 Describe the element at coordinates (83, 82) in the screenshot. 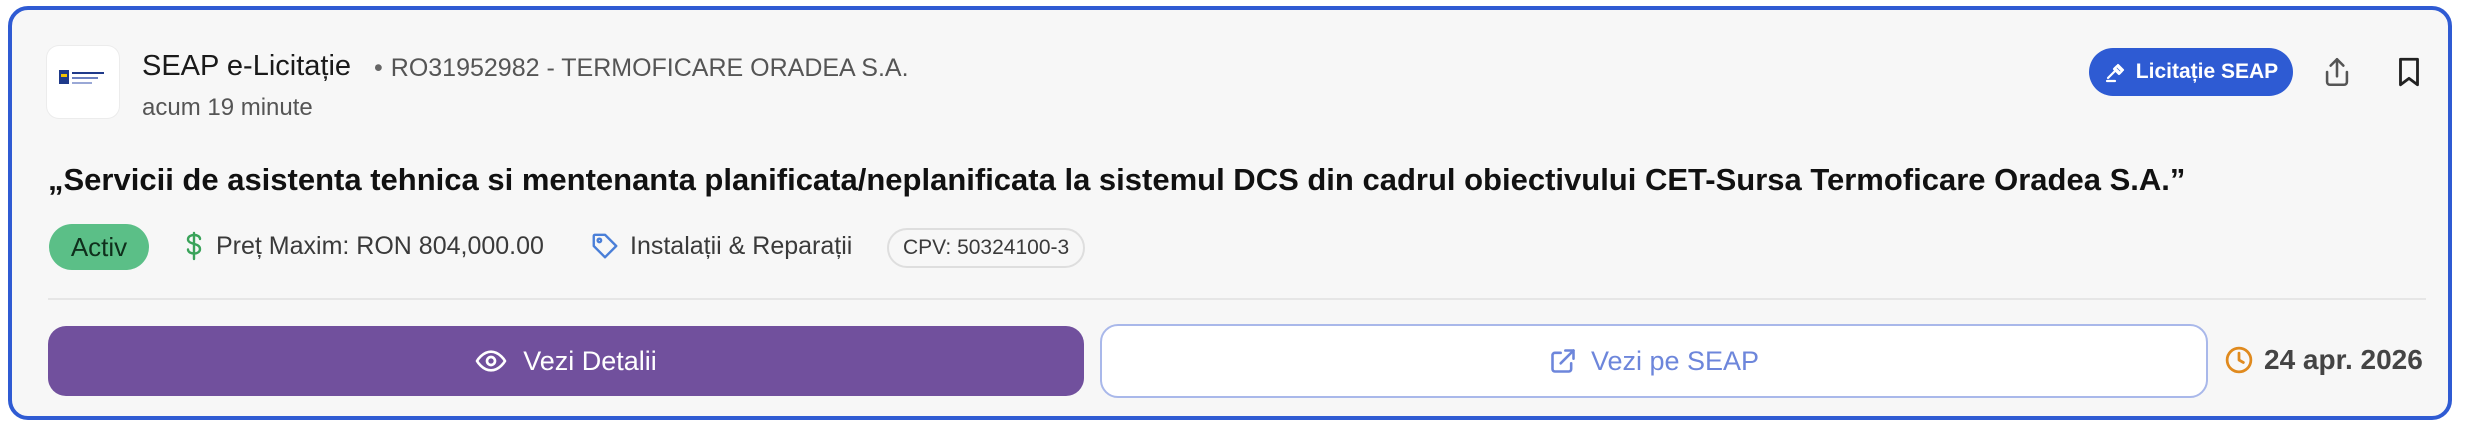

I see `authority-logo` at that location.